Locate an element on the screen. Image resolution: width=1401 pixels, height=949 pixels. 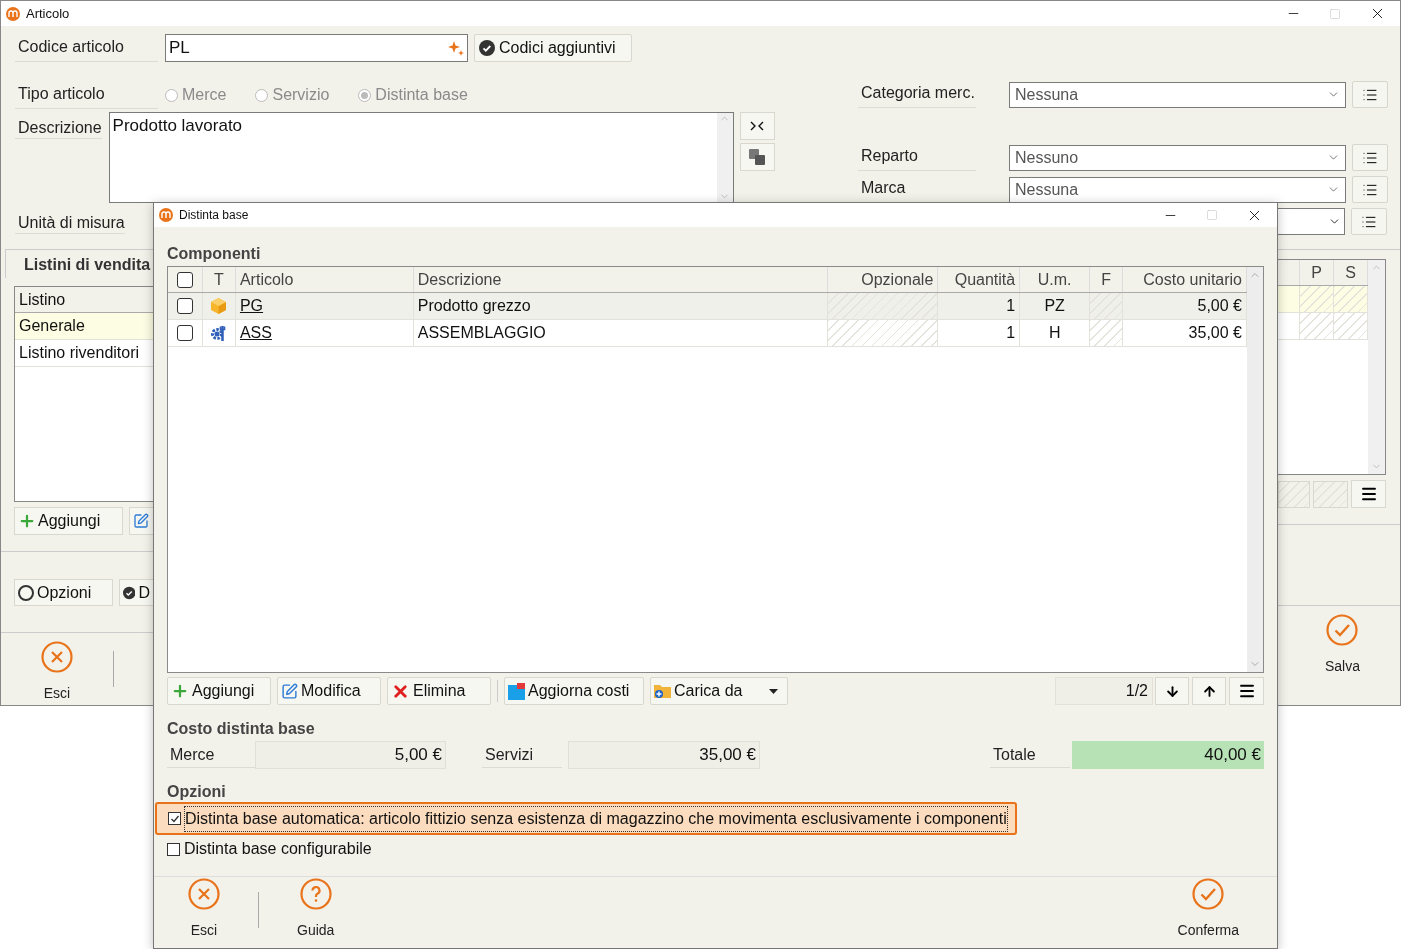
help-button: Guida is located at coordinates (316, 909).